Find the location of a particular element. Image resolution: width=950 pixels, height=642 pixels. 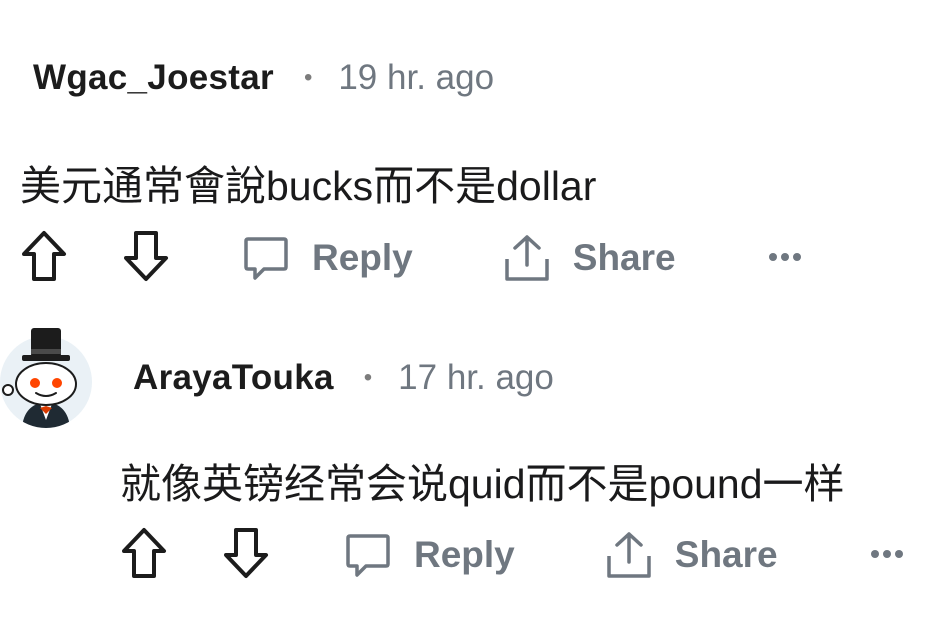

comment-body: 就像英镑经常会说quid而不是pound一样 is located at coordinates (482, 484).